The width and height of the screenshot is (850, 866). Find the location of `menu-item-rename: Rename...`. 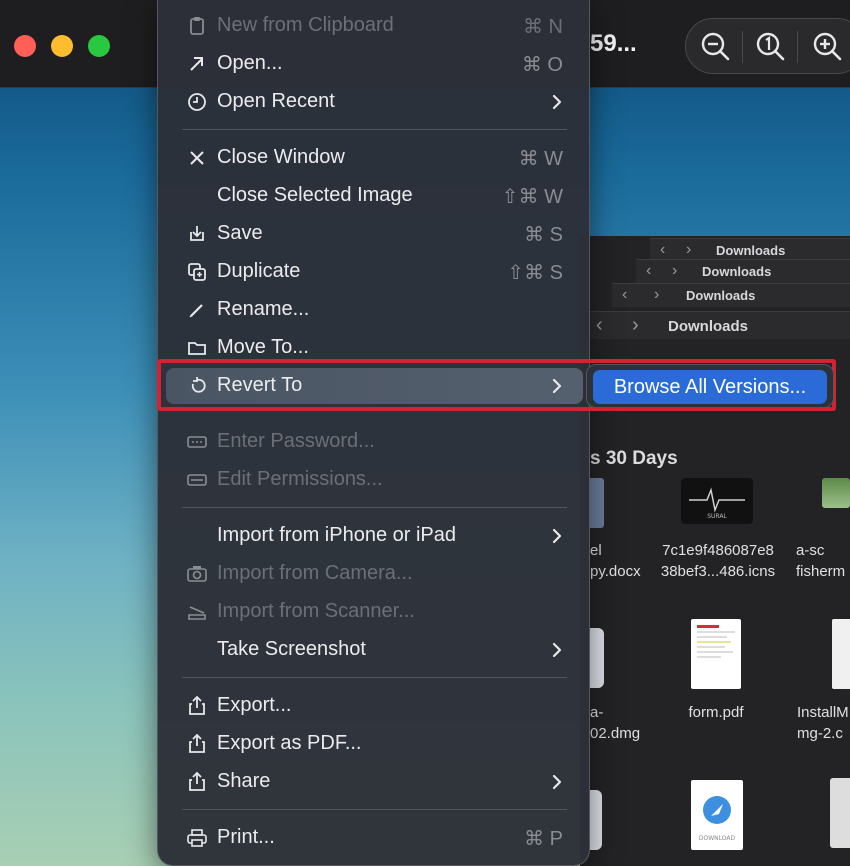

menu-item-rename: Rename... is located at coordinates (374, 310).